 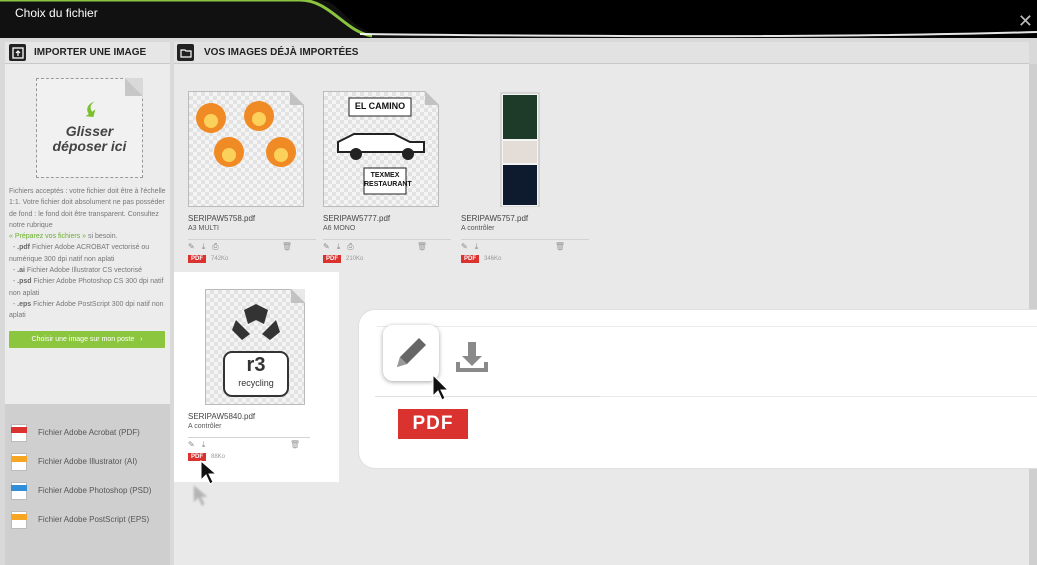 What do you see at coordinates (90, 490) in the screenshot?
I see `legend-item-psd: Fichier Adobe Photoshop (PSD)` at bounding box center [90, 490].